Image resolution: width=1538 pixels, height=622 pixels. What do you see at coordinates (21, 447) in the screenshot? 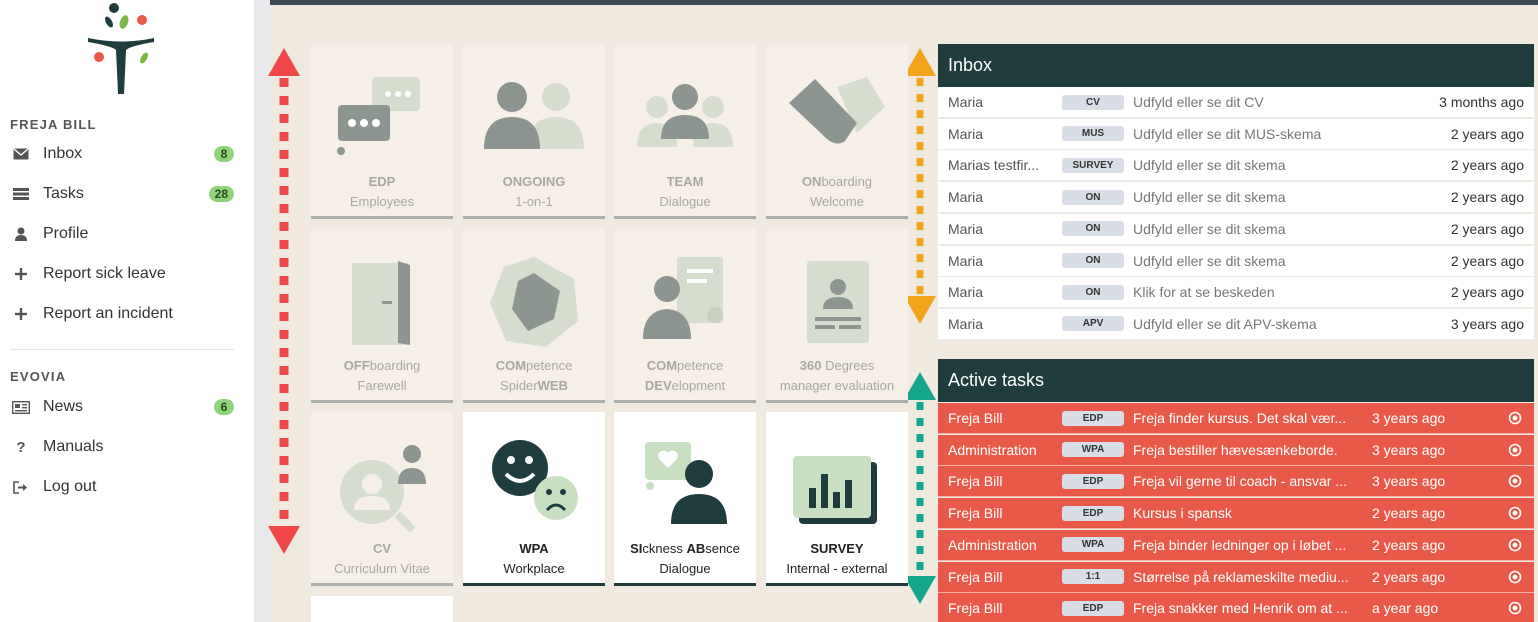
I see `question-icon: ?` at bounding box center [21, 447].